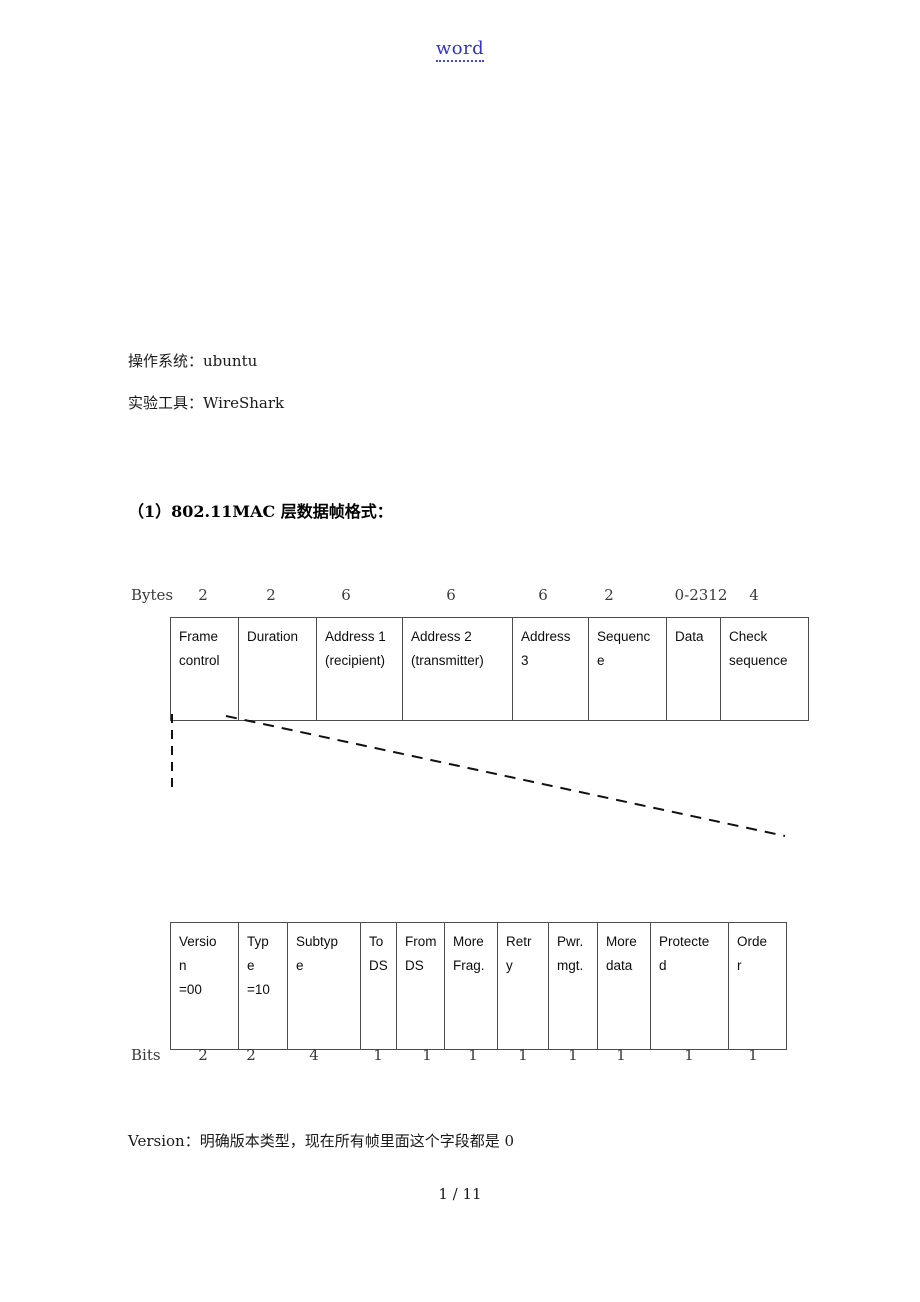 The height and width of the screenshot is (1302, 920). What do you see at coordinates (481, 597) in the screenshot?
I see `bytes-measure-row: Bytes 2 2 6 6 6 2 0-2312 4` at bounding box center [481, 597].